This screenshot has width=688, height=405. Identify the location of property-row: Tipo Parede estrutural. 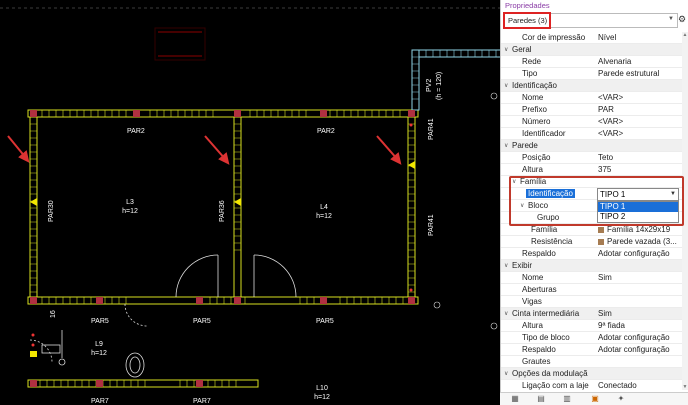
(594, 74).